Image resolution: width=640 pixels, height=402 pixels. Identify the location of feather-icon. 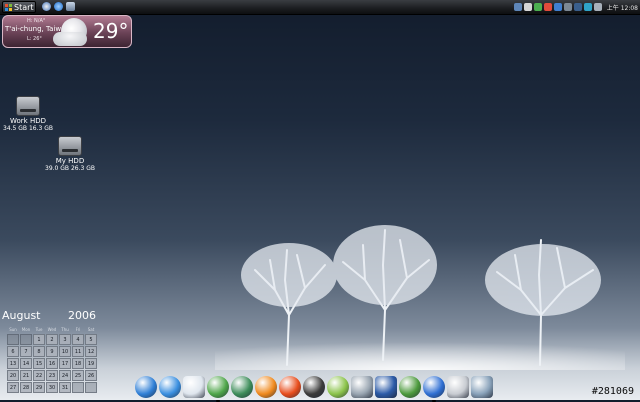
(242, 387).